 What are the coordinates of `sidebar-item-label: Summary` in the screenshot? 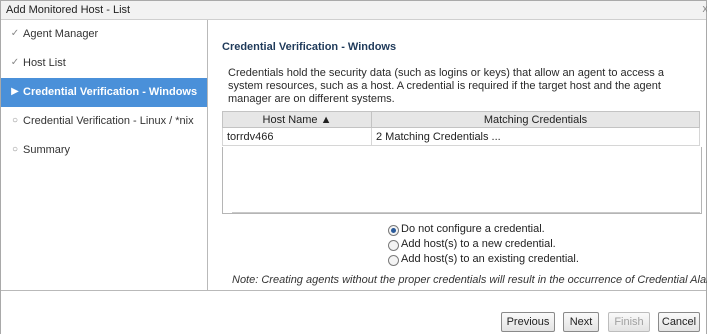 It's located at (47, 150).